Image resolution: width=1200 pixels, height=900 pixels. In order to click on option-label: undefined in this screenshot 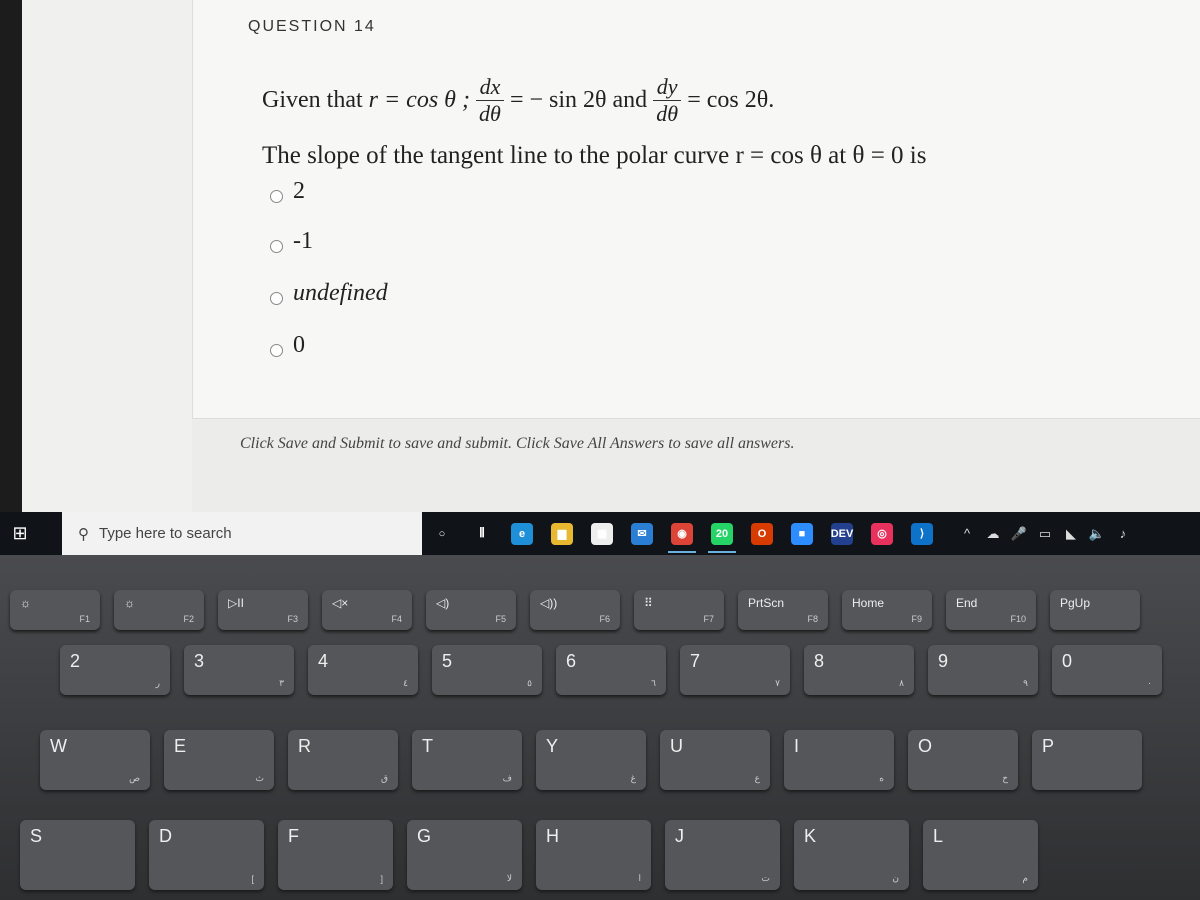, I will do `click(340, 293)`.